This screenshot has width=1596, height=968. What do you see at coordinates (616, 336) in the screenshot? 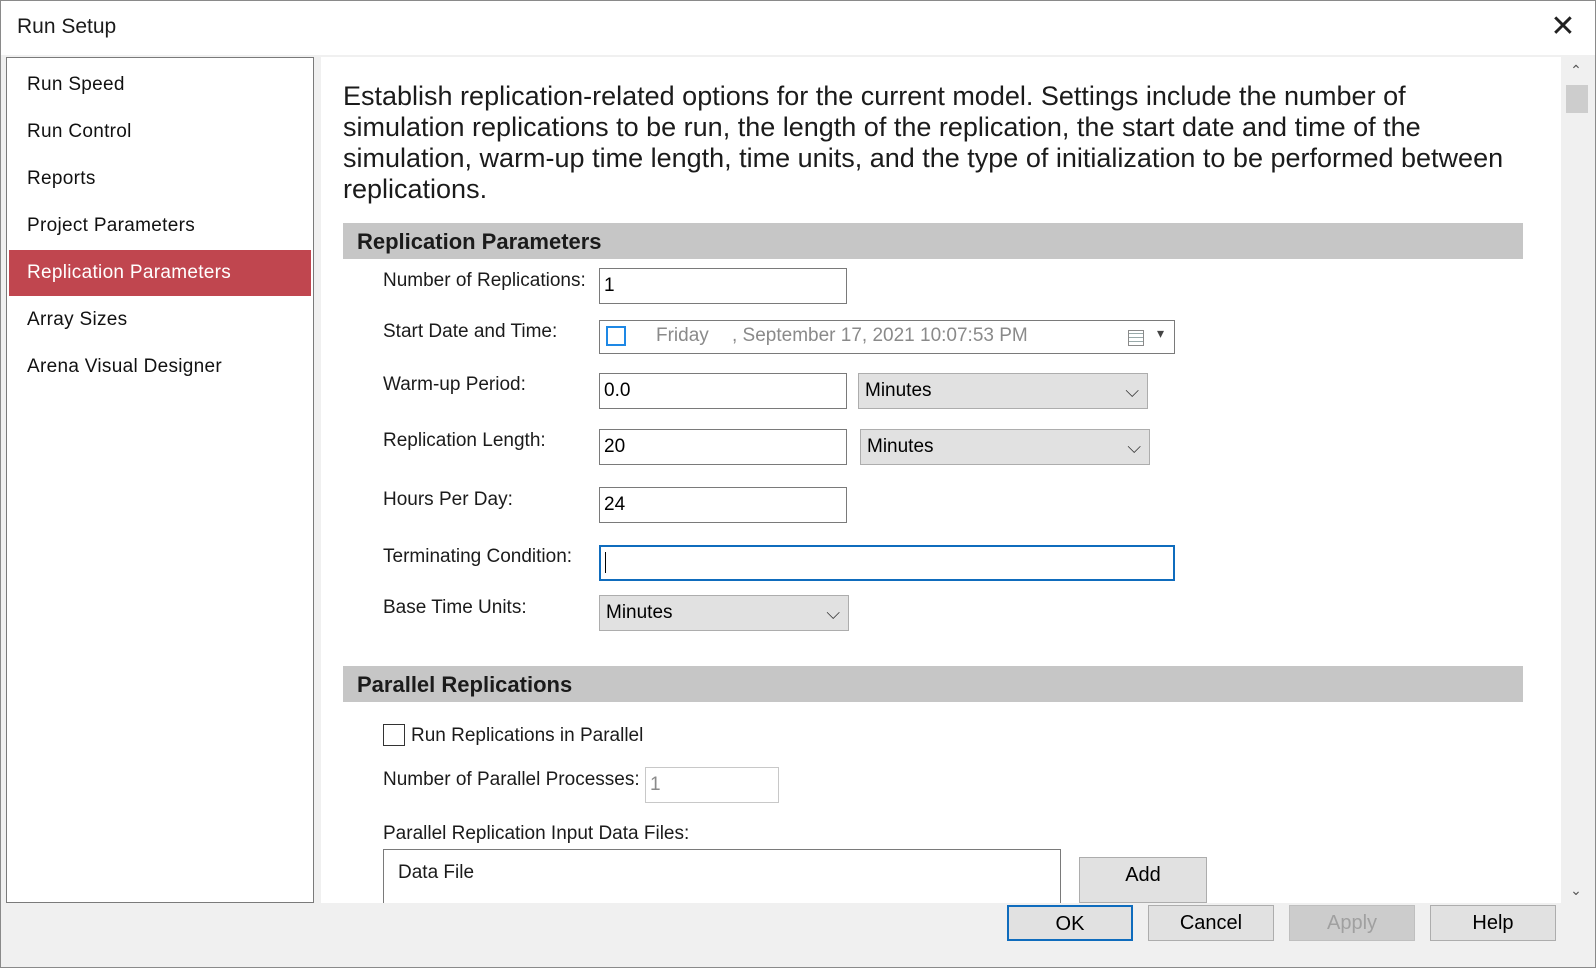
I see `start-datetime-checkbox` at bounding box center [616, 336].